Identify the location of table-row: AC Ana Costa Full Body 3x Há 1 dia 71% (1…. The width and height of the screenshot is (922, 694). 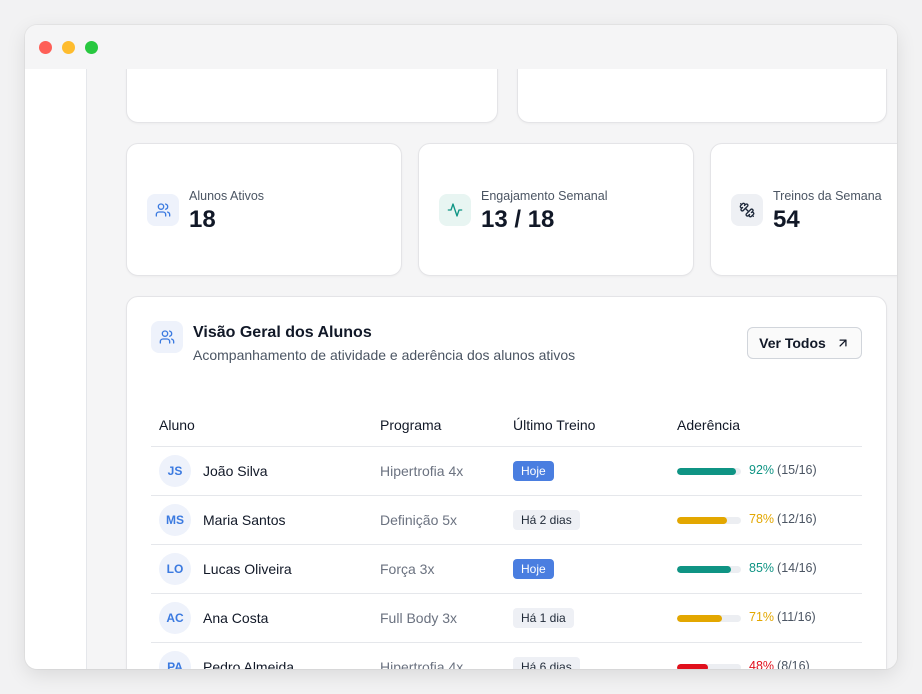
(506, 618).